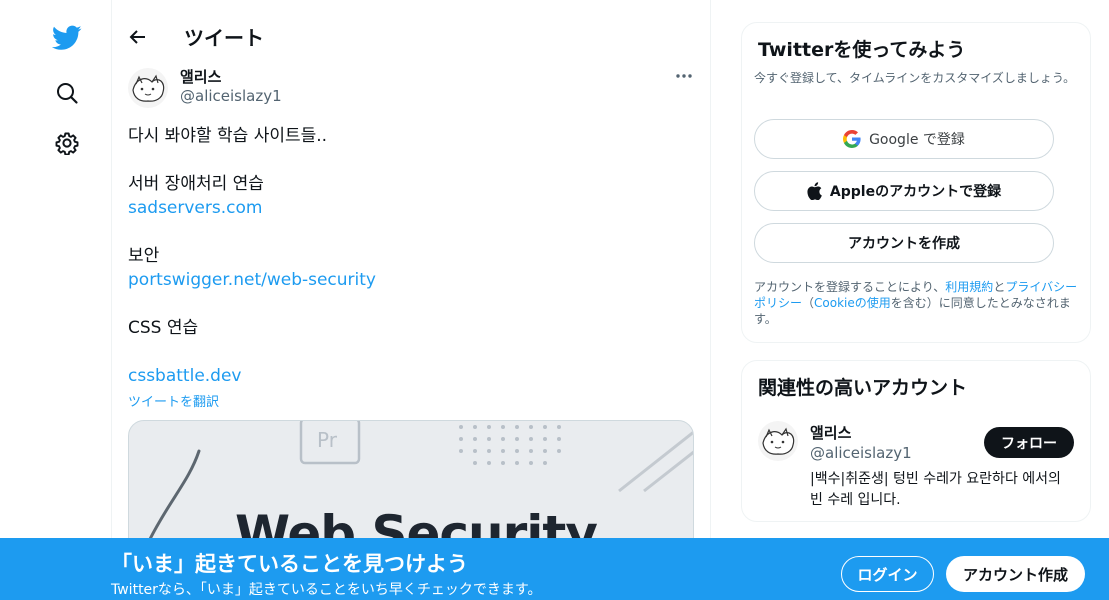  What do you see at coordinates (969, 287) in the screenshot?
I see `terms-link: 利用規約` at bounding box center [969, 287].